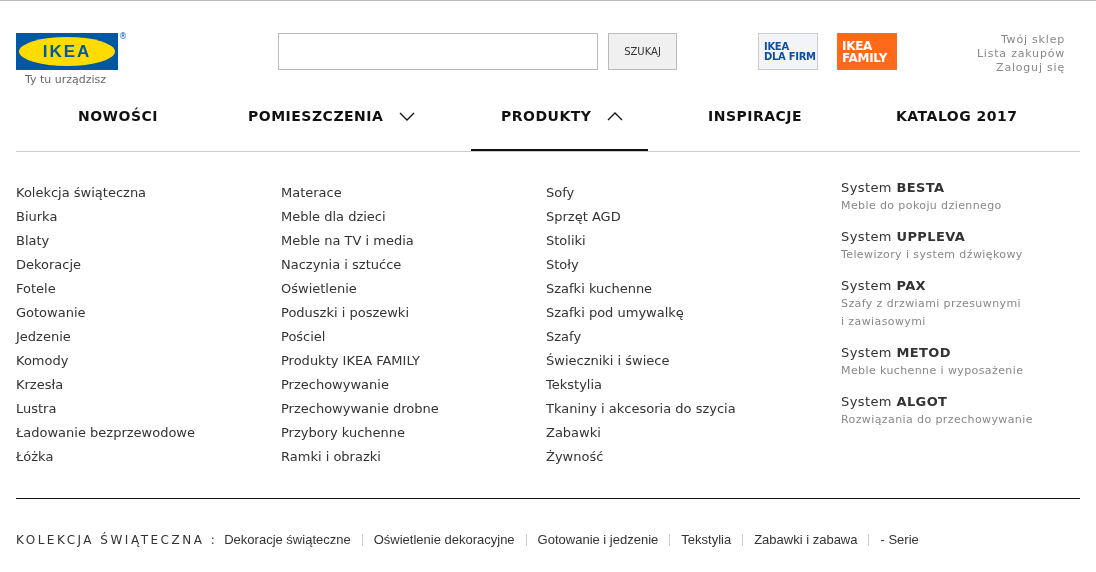 The height and width of the screenshot is (572, 1096). Describe the element at coordinates (42, 361) in the screenshot. I see `category-link: Komody` at that location.